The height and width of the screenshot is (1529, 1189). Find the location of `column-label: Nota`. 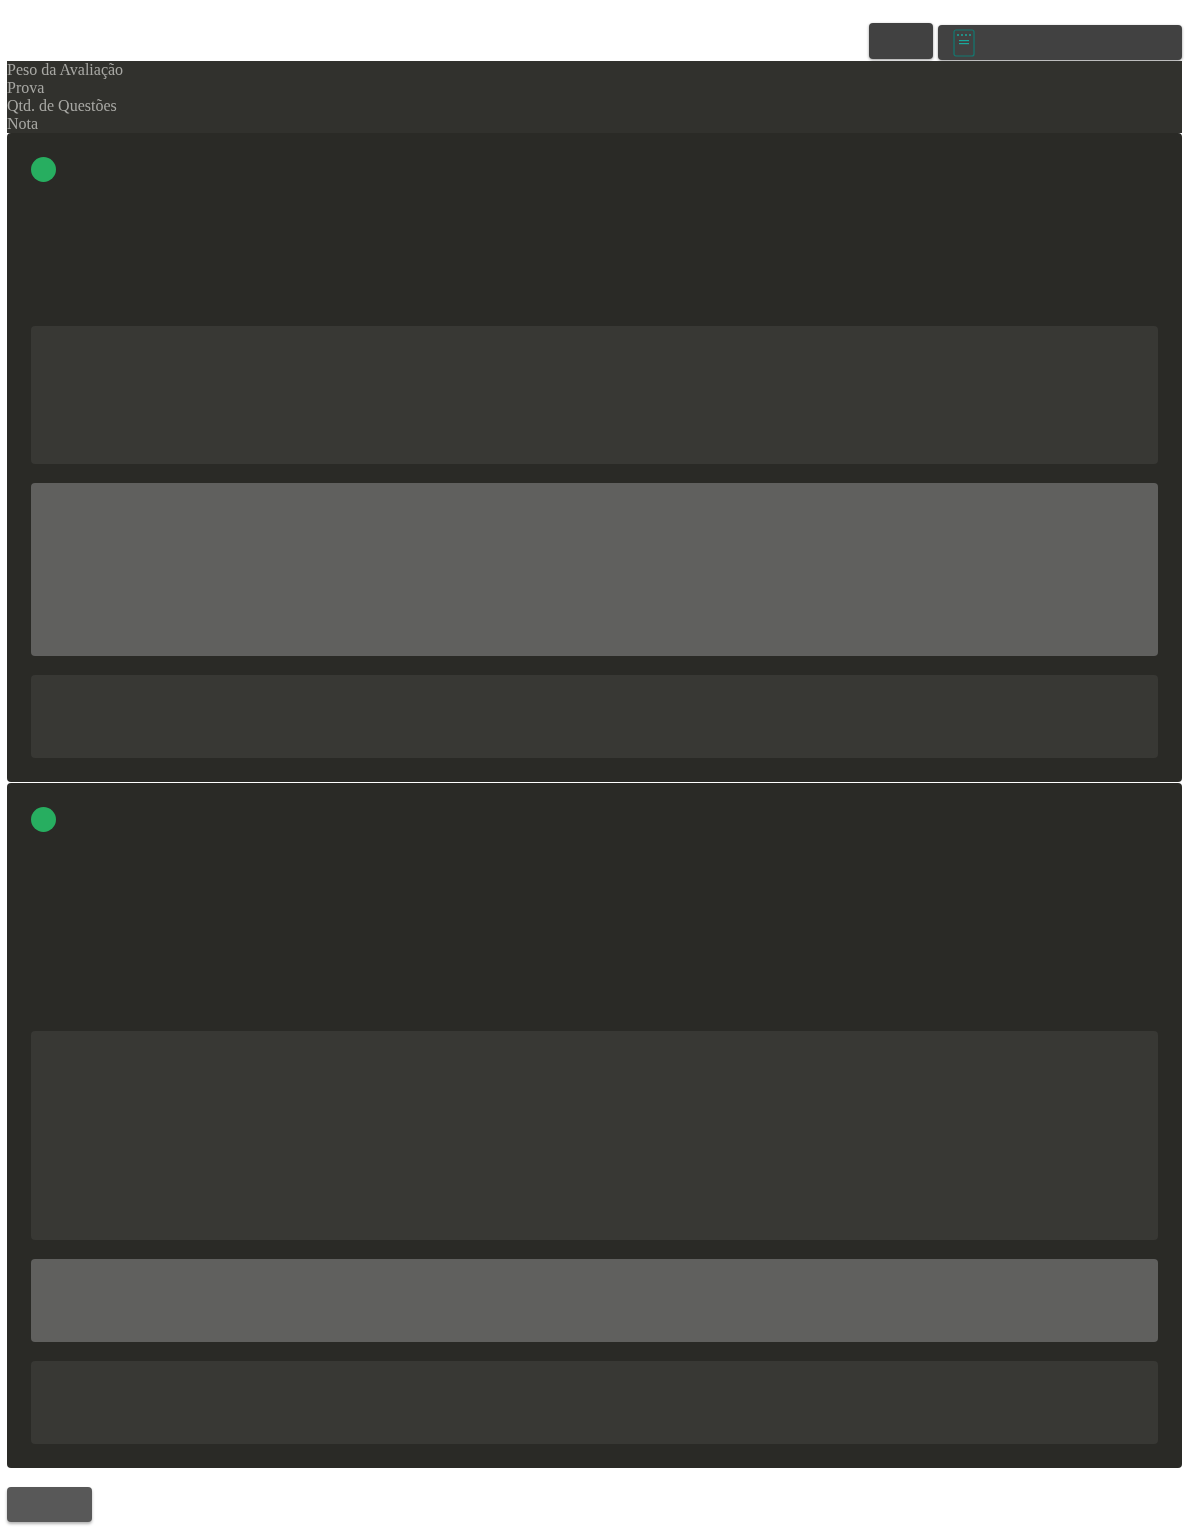

column-label: Nota is located at coordinates (23, 124).